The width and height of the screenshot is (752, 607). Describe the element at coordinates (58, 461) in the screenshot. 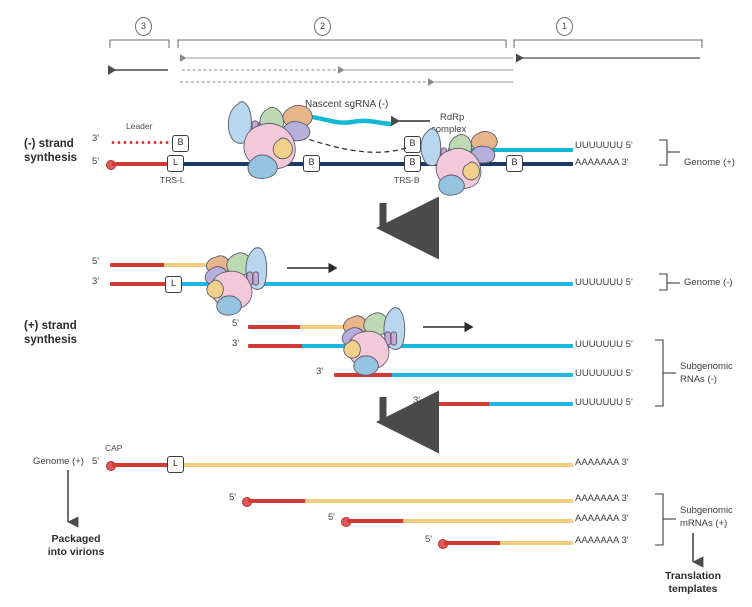

I see `genome-plus-label: Genome (+)` at that location.